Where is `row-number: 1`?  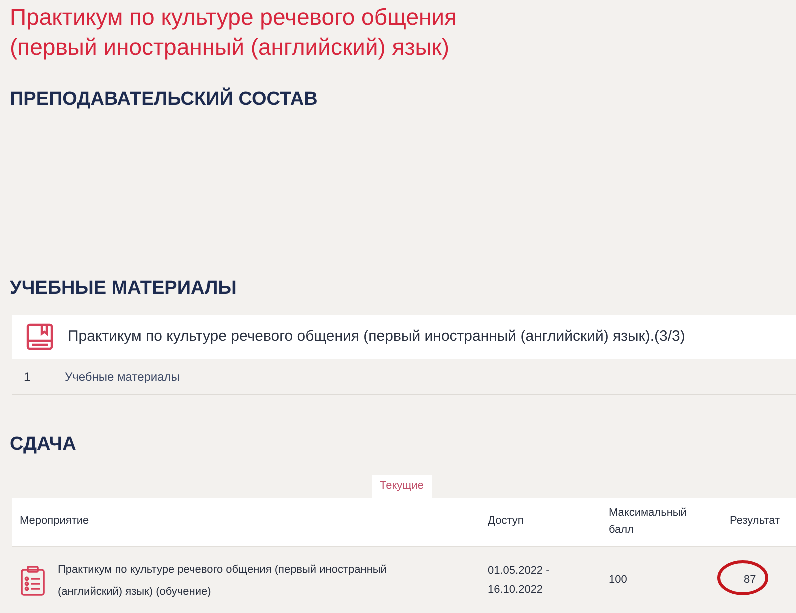 row-number: 1 is located at coordinates (27, 377).